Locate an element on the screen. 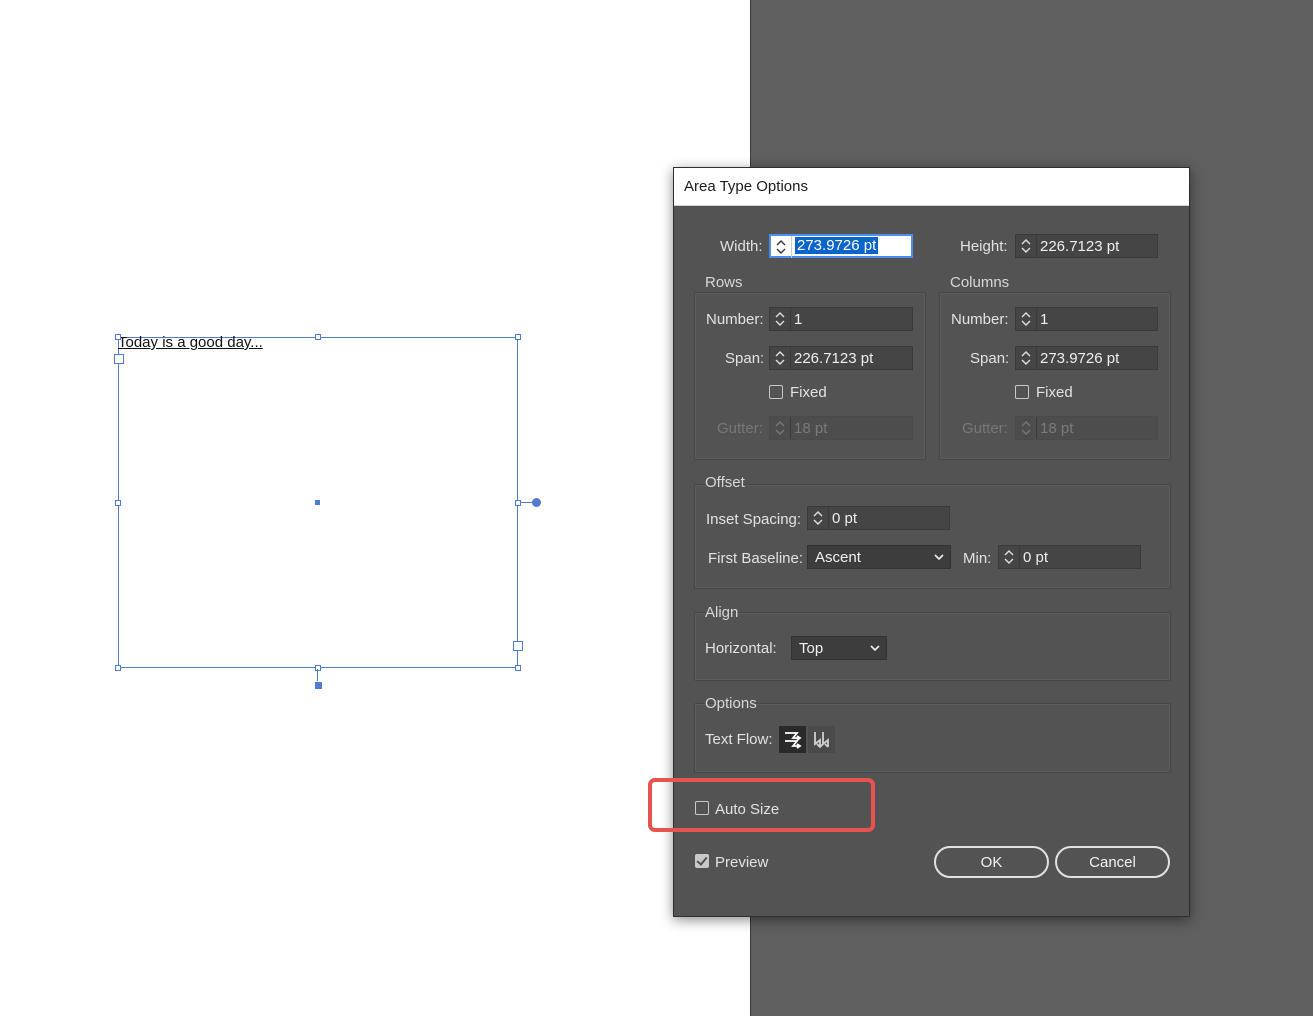 The width and height of the screenshot is (1313, 1016). rows-number-stepper is located at coordinates (780, 319).